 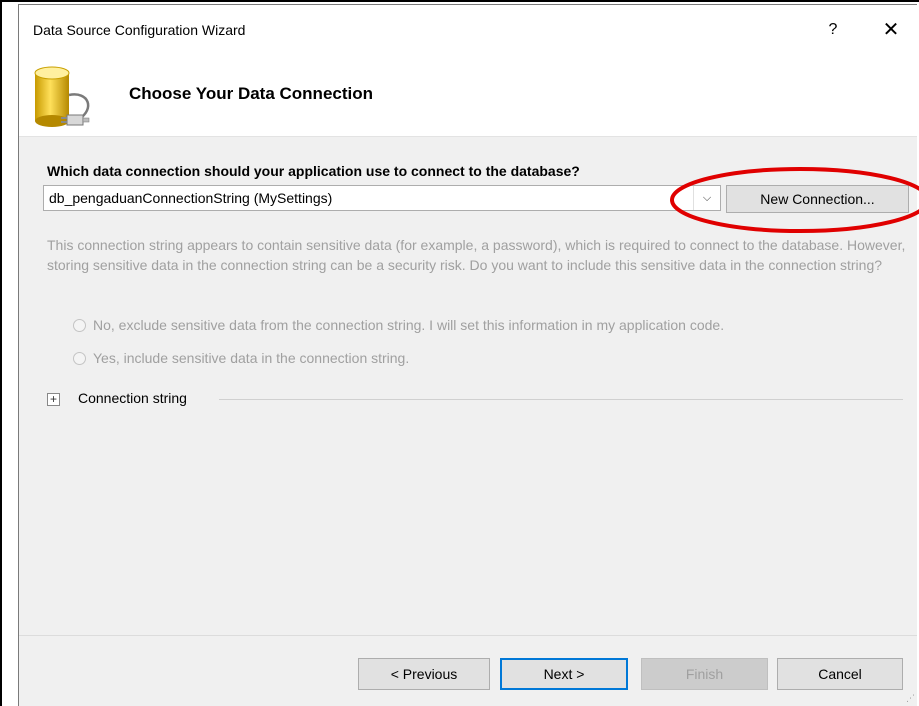 I want to click on connection-string-divider, so click(x=561, y=399).